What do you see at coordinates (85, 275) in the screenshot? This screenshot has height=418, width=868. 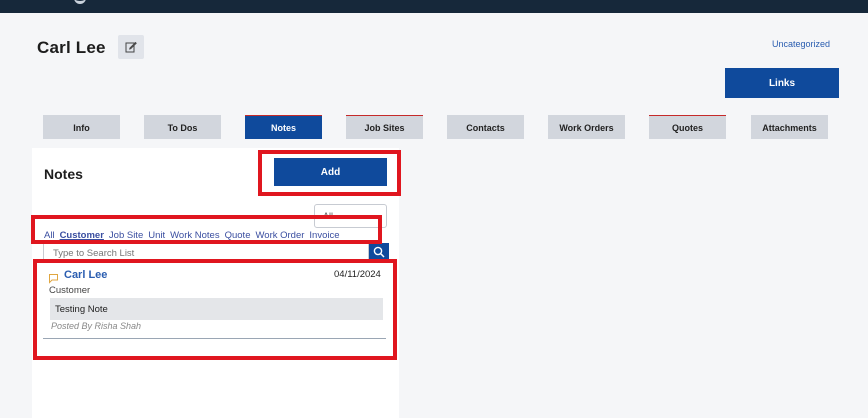 I see `note-author: Carl Lee` at bounding box center [85, 275].